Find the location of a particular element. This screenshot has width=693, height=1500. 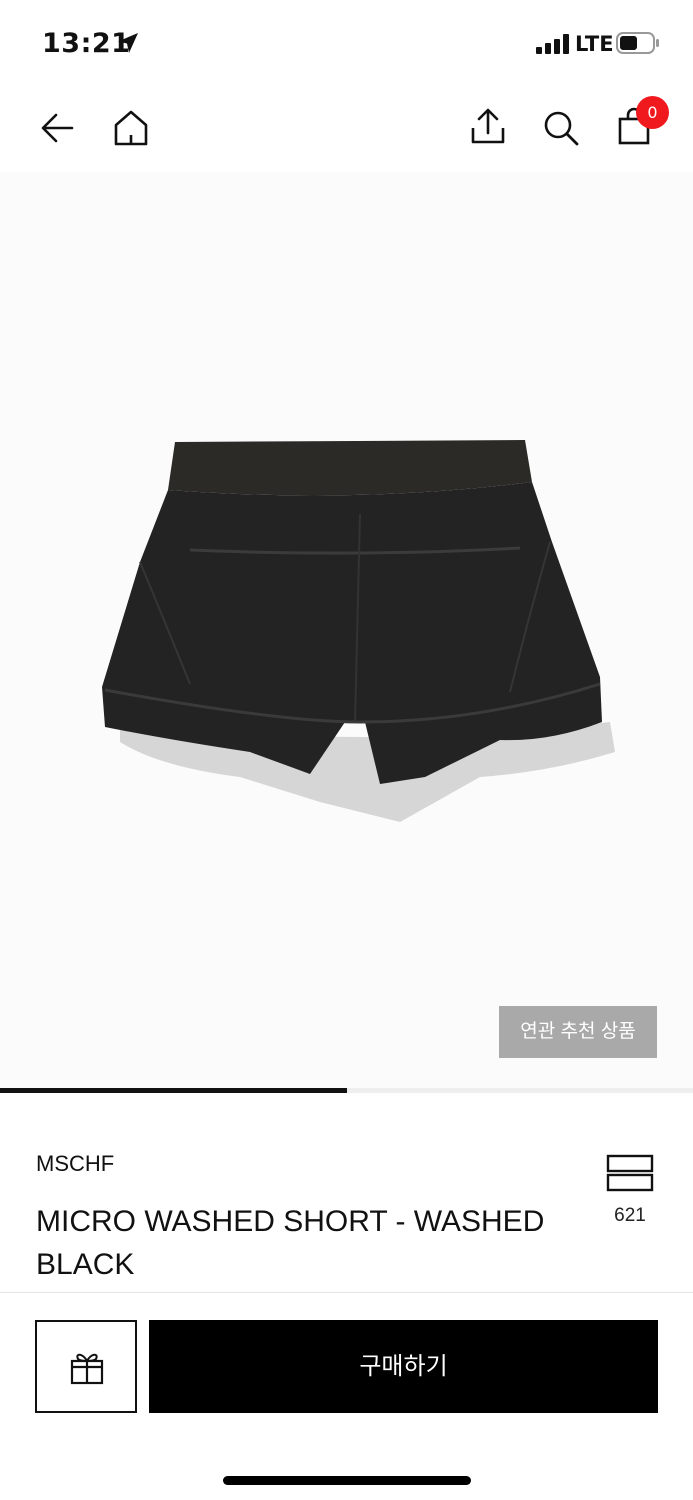

cart-count-badge: 0 is located at coordinates (652, 112).